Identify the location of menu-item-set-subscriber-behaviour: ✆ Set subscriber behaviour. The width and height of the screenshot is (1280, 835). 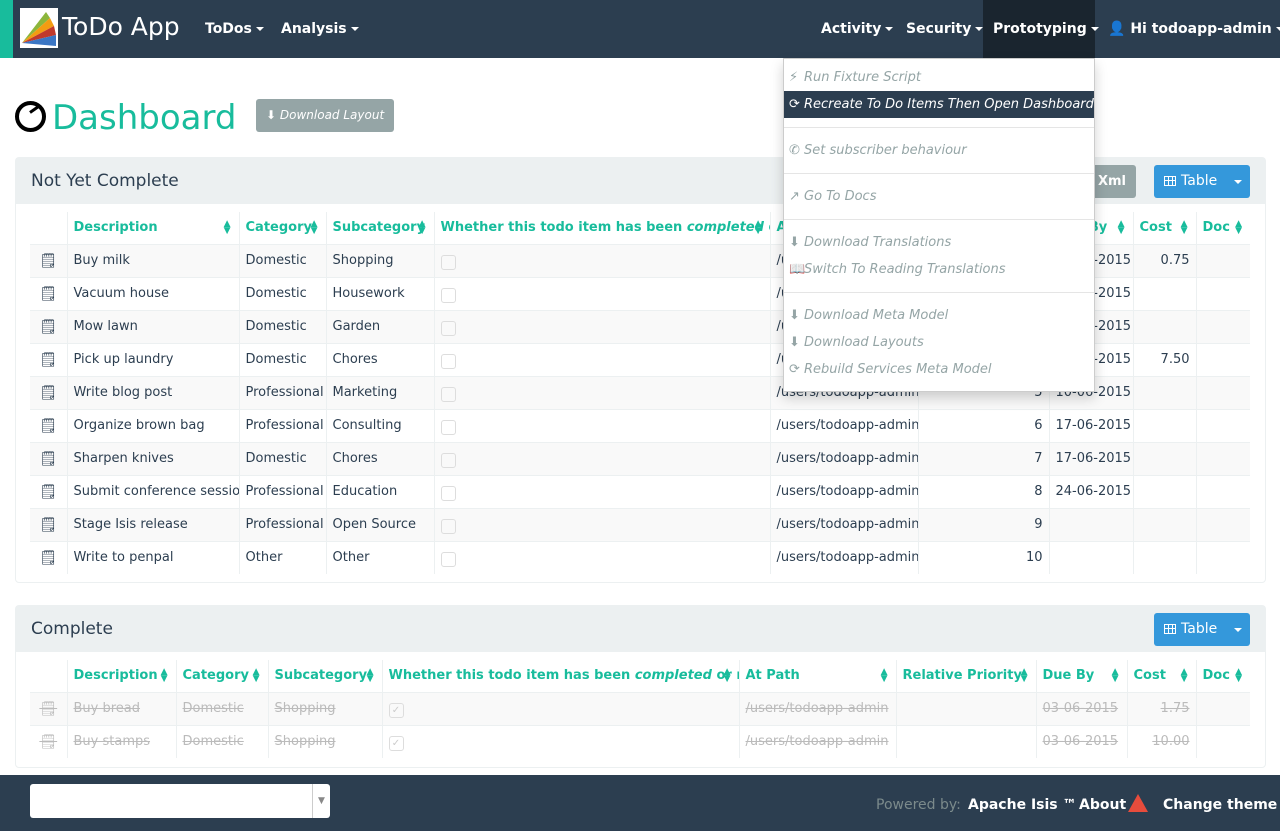
(939, 150).